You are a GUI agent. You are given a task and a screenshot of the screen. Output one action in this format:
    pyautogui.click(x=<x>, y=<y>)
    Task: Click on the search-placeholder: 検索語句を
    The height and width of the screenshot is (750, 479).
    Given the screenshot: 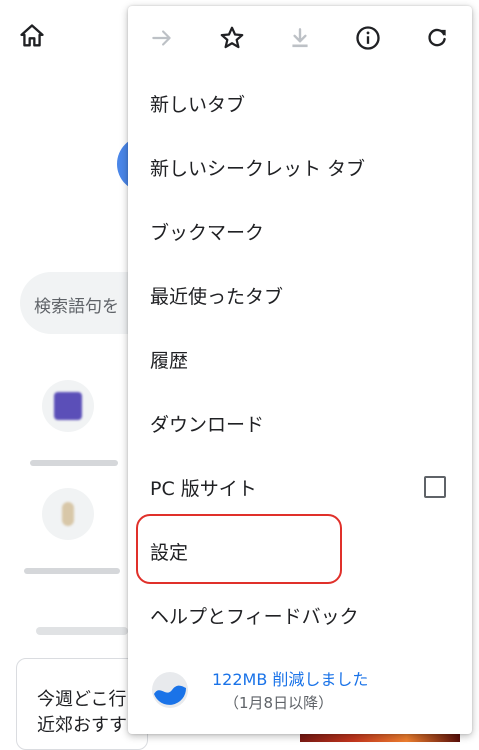 What is the action you would take?
    pyautogui.click(x=76, y=307)
    